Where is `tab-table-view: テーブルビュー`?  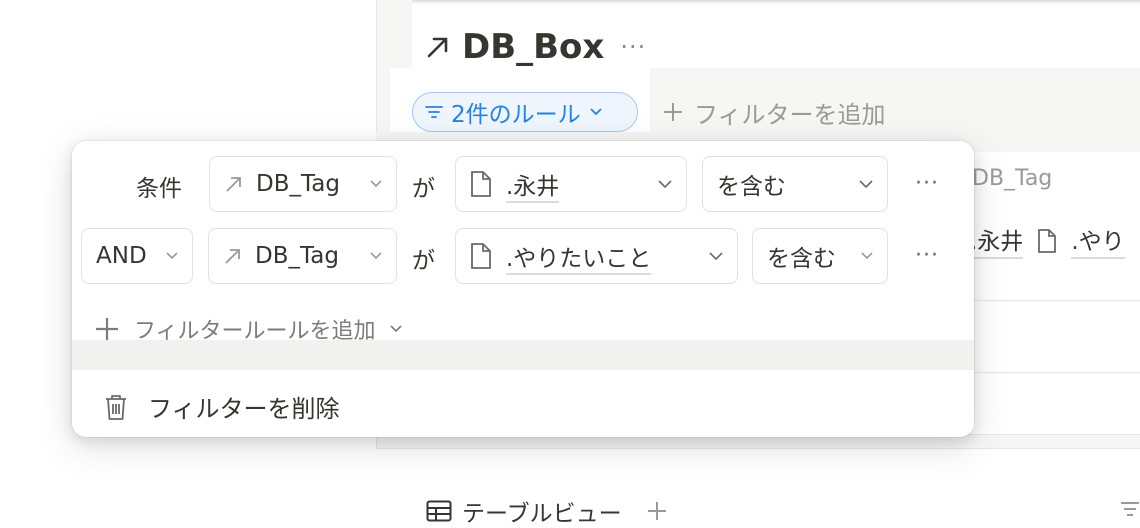 tab-table-view: テーブルビュー is located at coordinates (547, 511).